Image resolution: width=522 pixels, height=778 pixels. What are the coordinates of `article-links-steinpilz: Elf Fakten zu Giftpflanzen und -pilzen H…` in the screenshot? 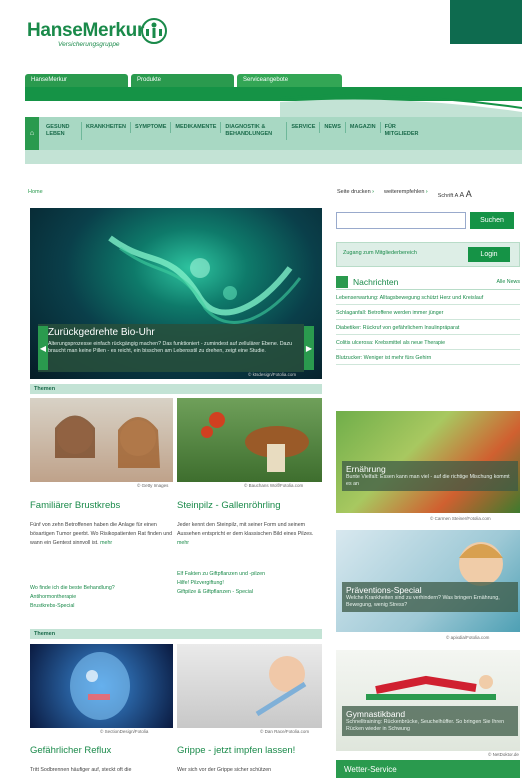 It's located at (249, 583).